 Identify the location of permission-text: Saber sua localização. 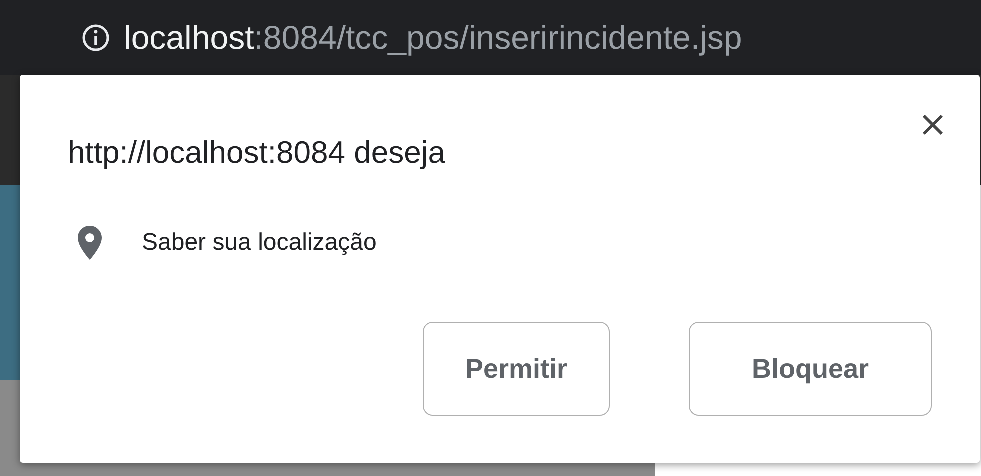
(259, 243).